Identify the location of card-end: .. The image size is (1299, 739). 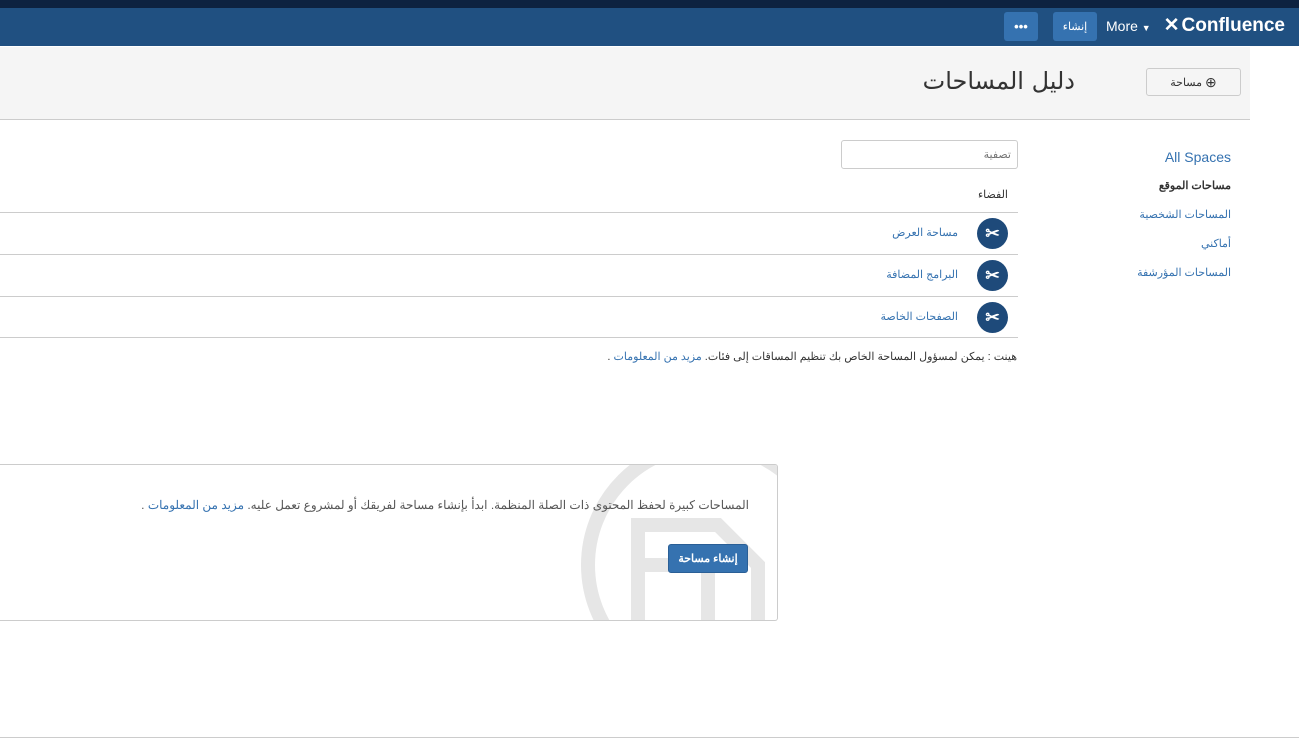
(144, 505).